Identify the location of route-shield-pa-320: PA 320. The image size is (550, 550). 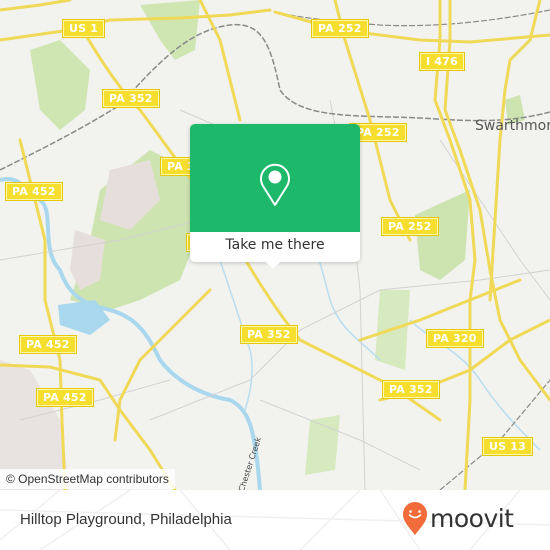
(455, 338).